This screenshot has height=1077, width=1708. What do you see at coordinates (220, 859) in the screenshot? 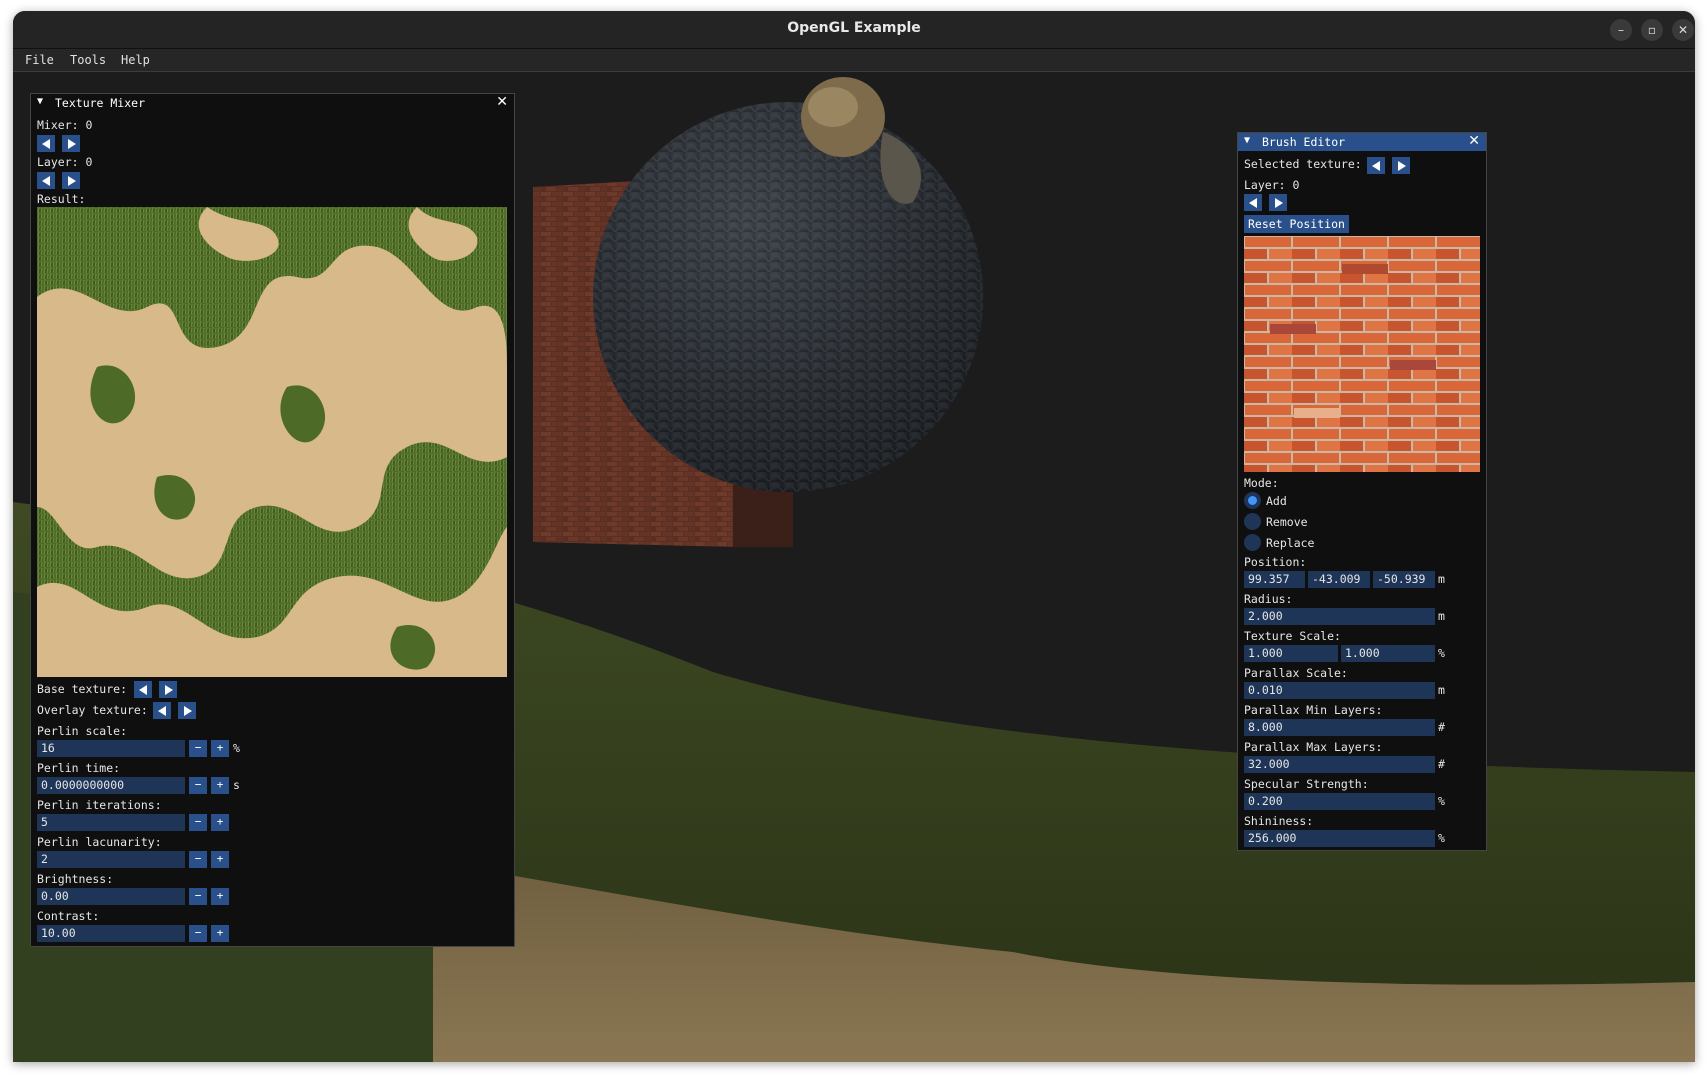
I see `perlin-lacunarity-plus-button: +` at bounding box center [220, 859].